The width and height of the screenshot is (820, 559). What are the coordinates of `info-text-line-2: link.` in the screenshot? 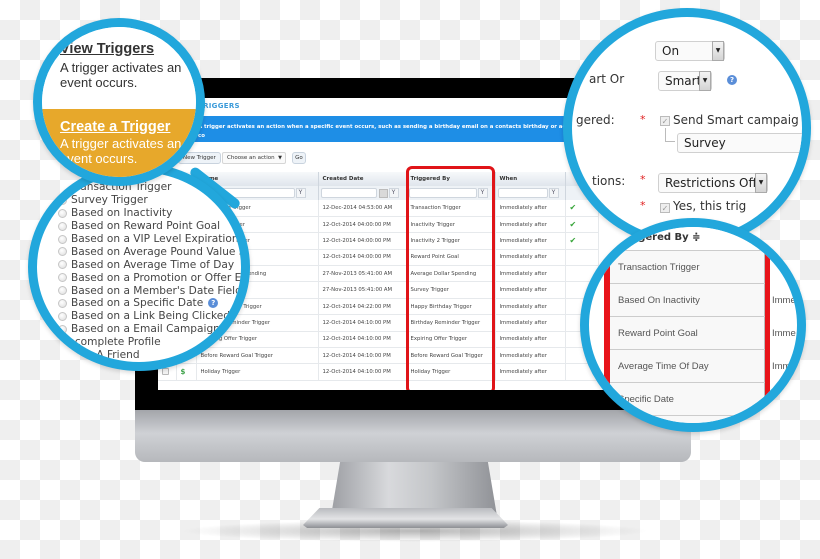 It's located at (205, 145).